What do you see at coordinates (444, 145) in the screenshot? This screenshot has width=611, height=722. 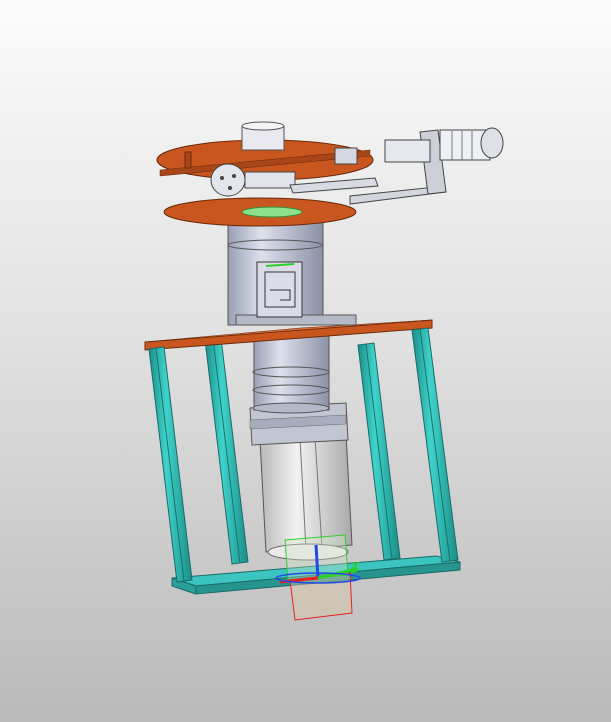 I see `actuator-cylinder` at bounding box center [444, 145].